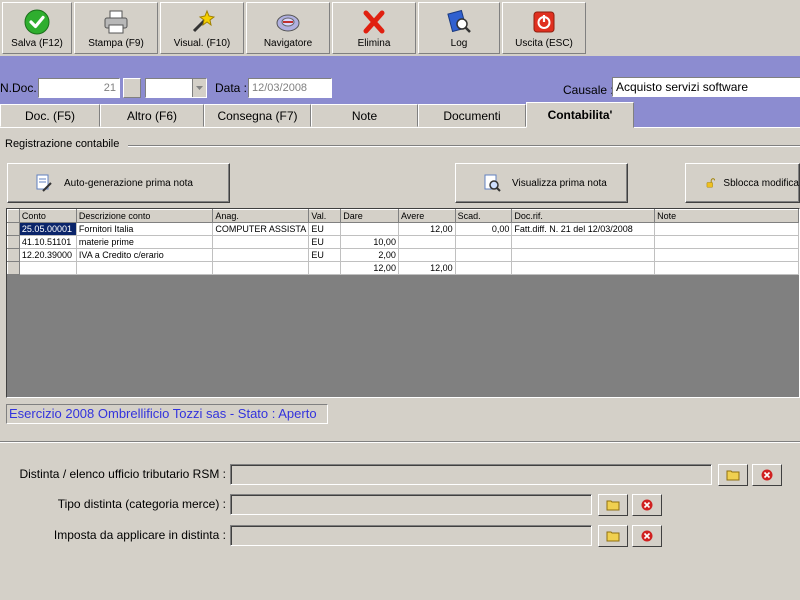  I want to click on print-button: Stampa (F9), so click(116, 28).